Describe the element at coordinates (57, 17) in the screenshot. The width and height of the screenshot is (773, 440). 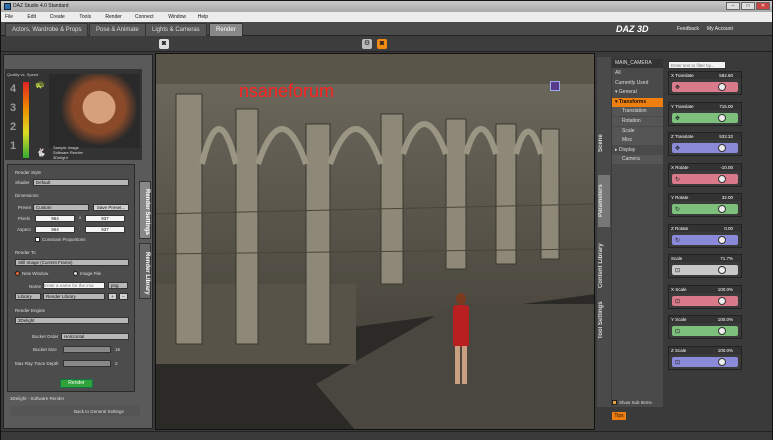
I see `menu-create: Create` at that location.